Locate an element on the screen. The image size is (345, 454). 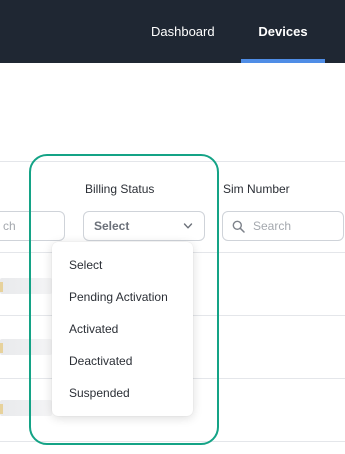
column-header-sim-number: Sim Number is located at coordinates (256, 189).